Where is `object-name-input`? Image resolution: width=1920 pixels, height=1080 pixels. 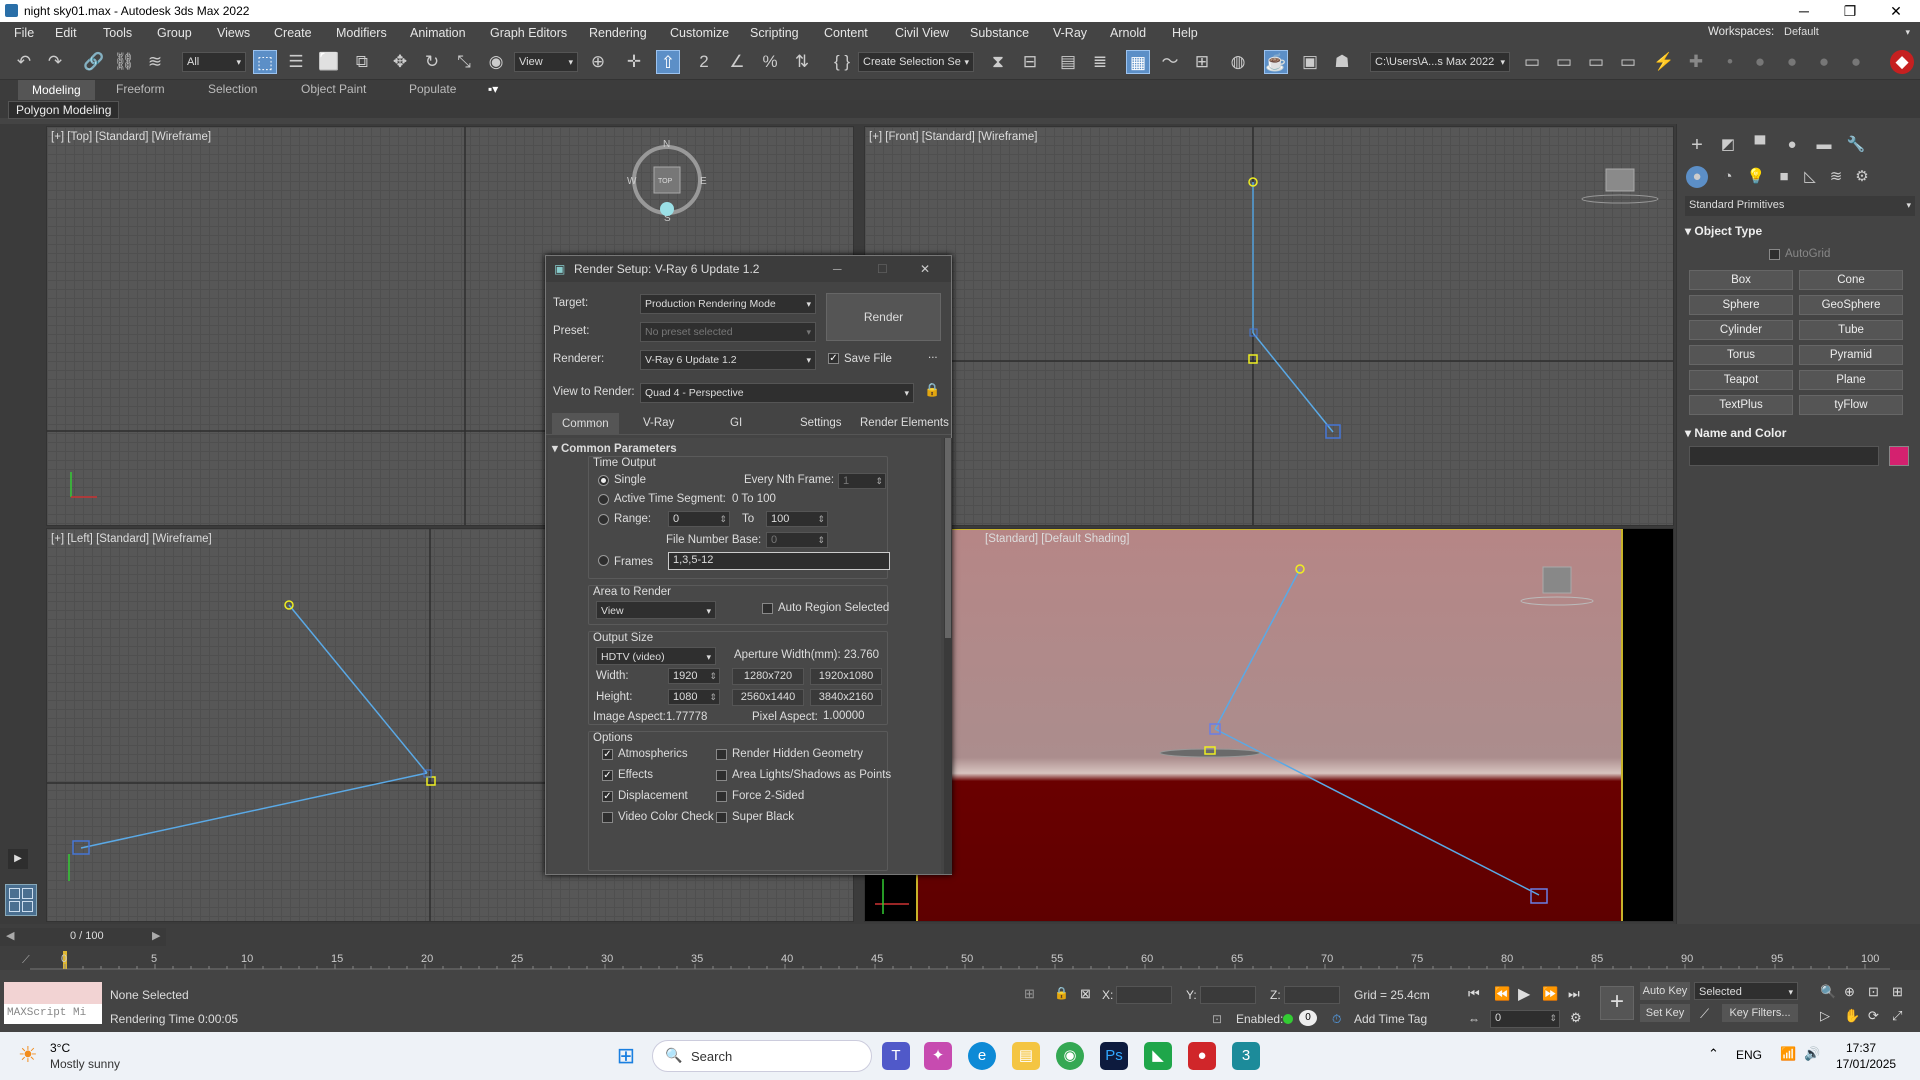 object-name-input is located at coordinates (1784, 456).